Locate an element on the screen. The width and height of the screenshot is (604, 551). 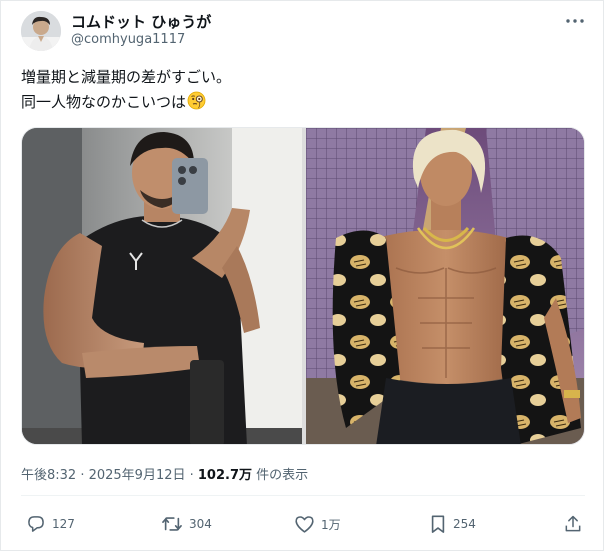
action-bar: 127 304 1万 254 is located at coordinates (302, 524).